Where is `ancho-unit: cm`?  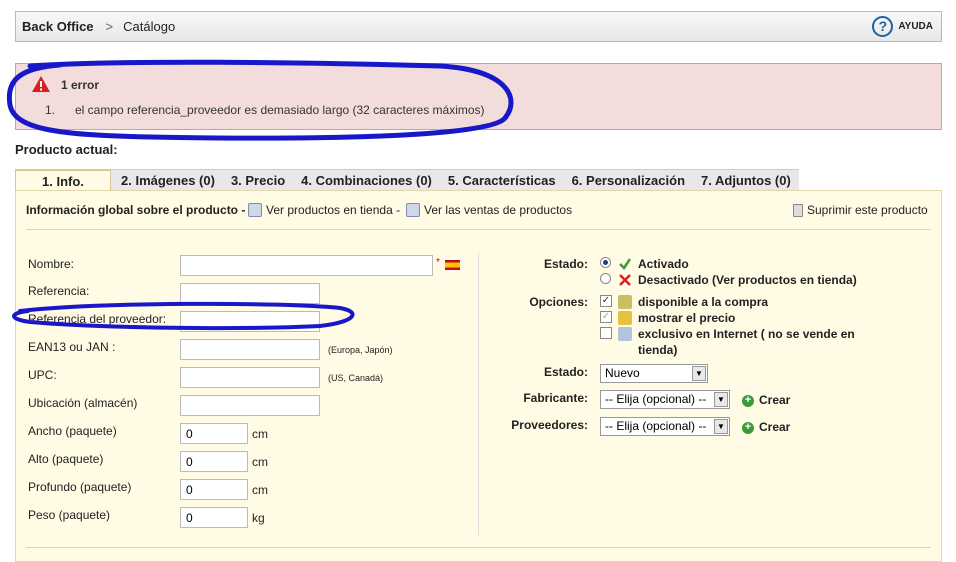 ancho-unit: cm is located at coordinates (260, 434).